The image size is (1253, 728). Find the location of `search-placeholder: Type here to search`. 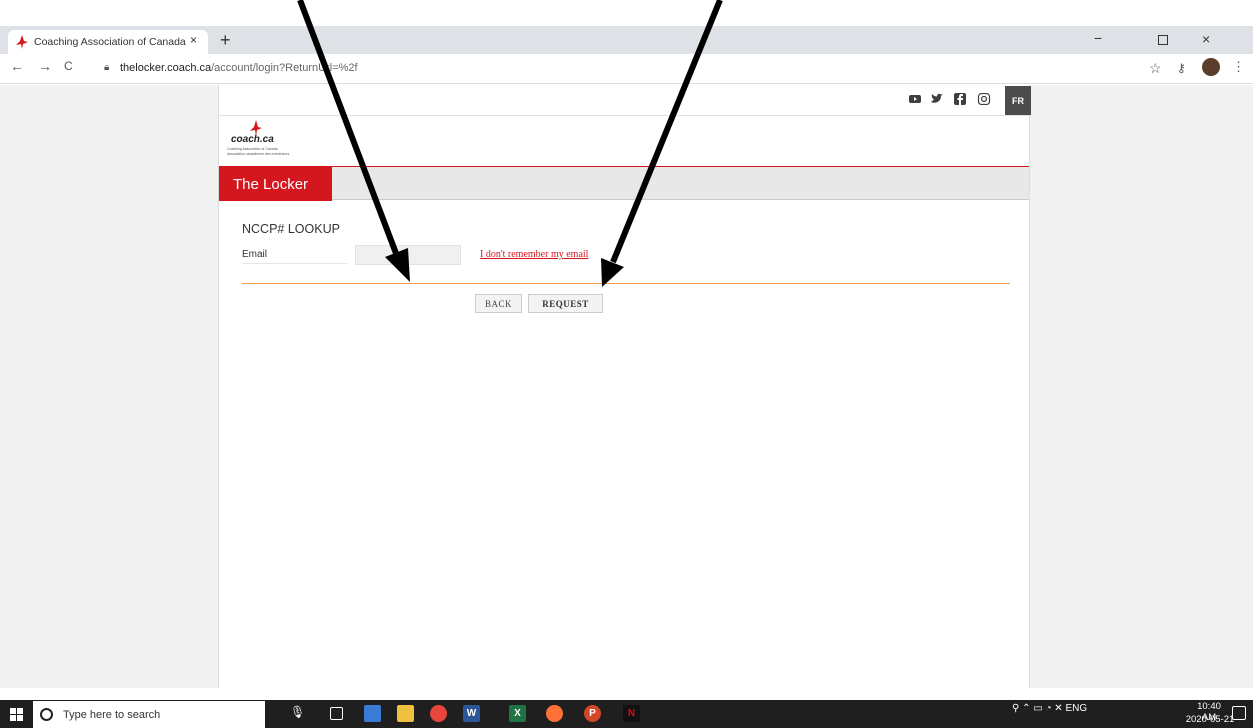

search-placeholder: Type here to search is located at coordinates (112, 714).